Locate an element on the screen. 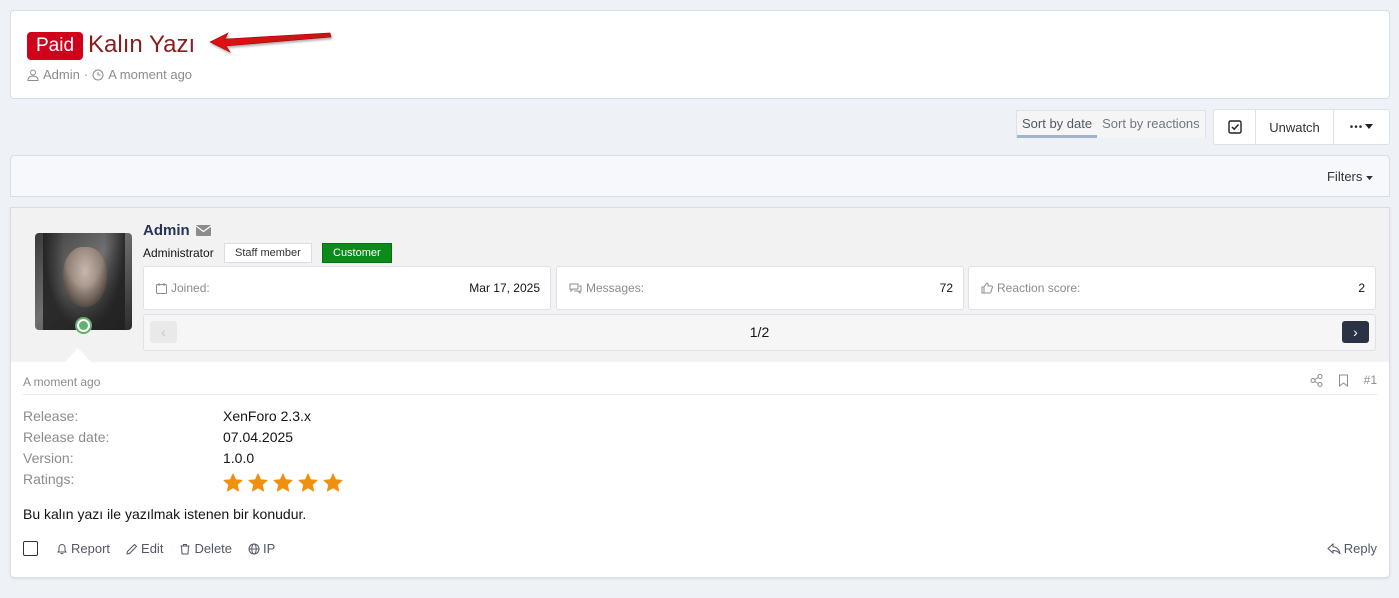 This screenshot has height=598, width=1399. filters-bar: Filters is located at coordinates (700, 176).